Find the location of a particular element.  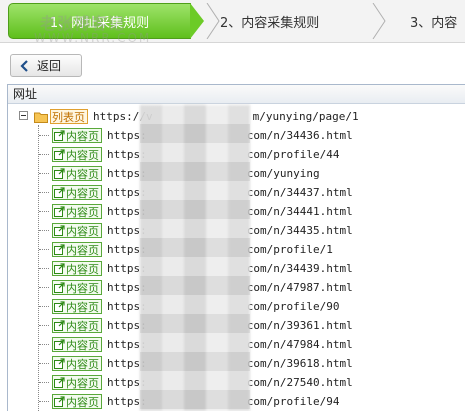

url-suffix: com/profile/44 is located at coordinates (293, 154).